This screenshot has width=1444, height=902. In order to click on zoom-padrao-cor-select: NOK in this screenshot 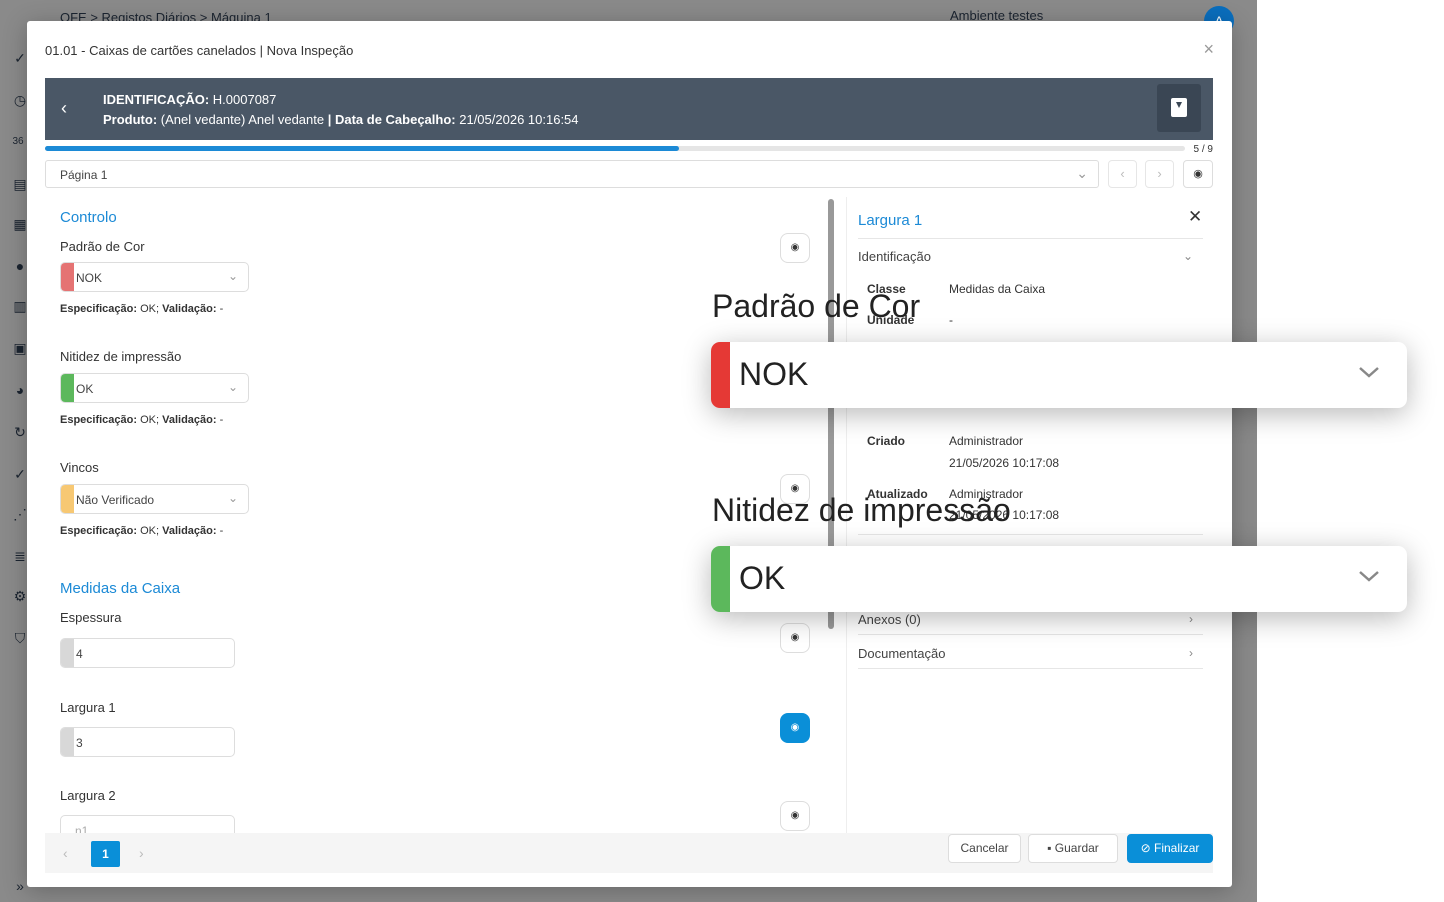, I will do `click(1059, 375)`.